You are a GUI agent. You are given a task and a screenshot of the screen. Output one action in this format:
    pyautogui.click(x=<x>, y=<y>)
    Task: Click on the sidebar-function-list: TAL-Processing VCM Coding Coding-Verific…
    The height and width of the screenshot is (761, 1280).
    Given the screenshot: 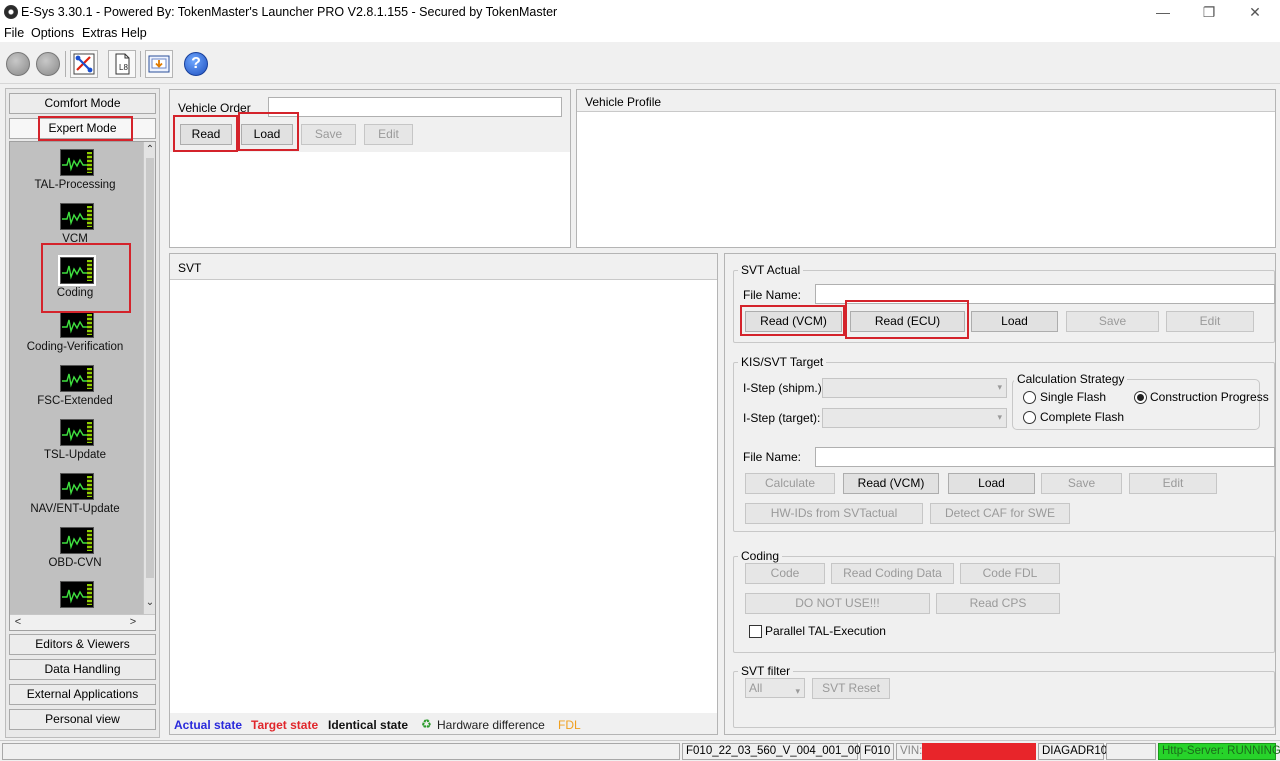 What is the action you would take?
    pyautogui.click(x=82, y=386)
    